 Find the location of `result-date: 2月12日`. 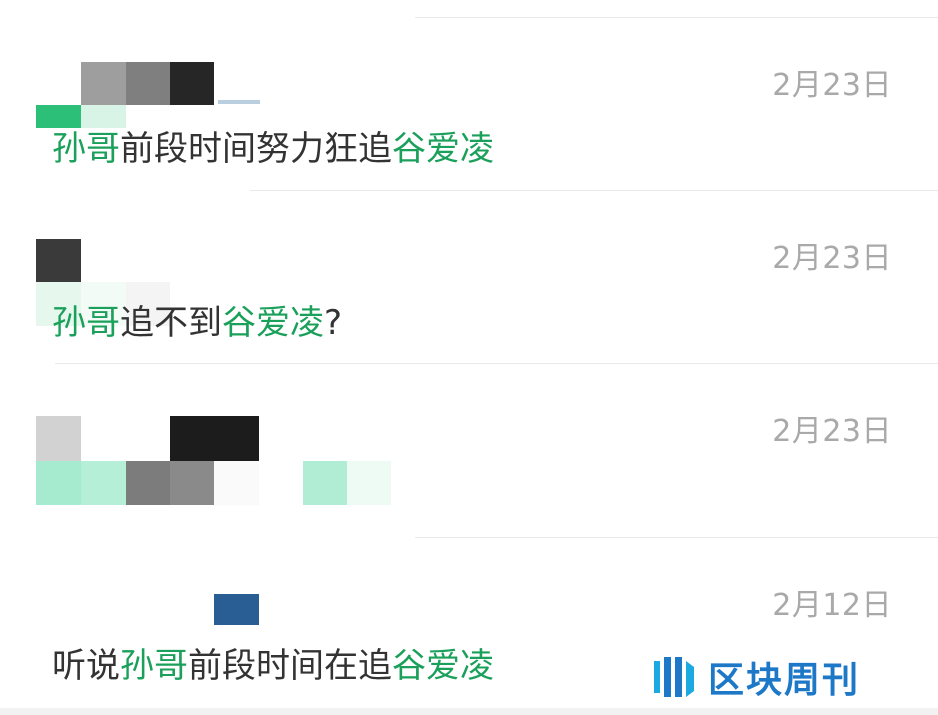

result-date: 2月12日 is located at coordinates (832, 605).